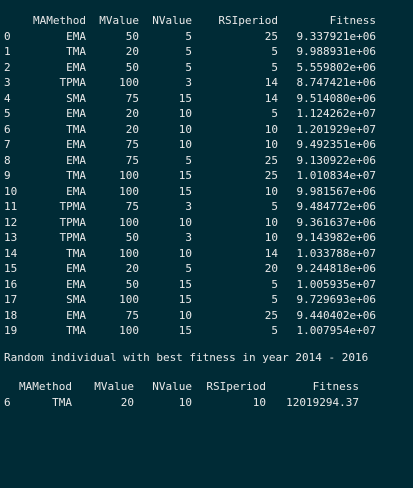  I want to click on cell-fitness: 5.559802e+06, so click(336, 67).